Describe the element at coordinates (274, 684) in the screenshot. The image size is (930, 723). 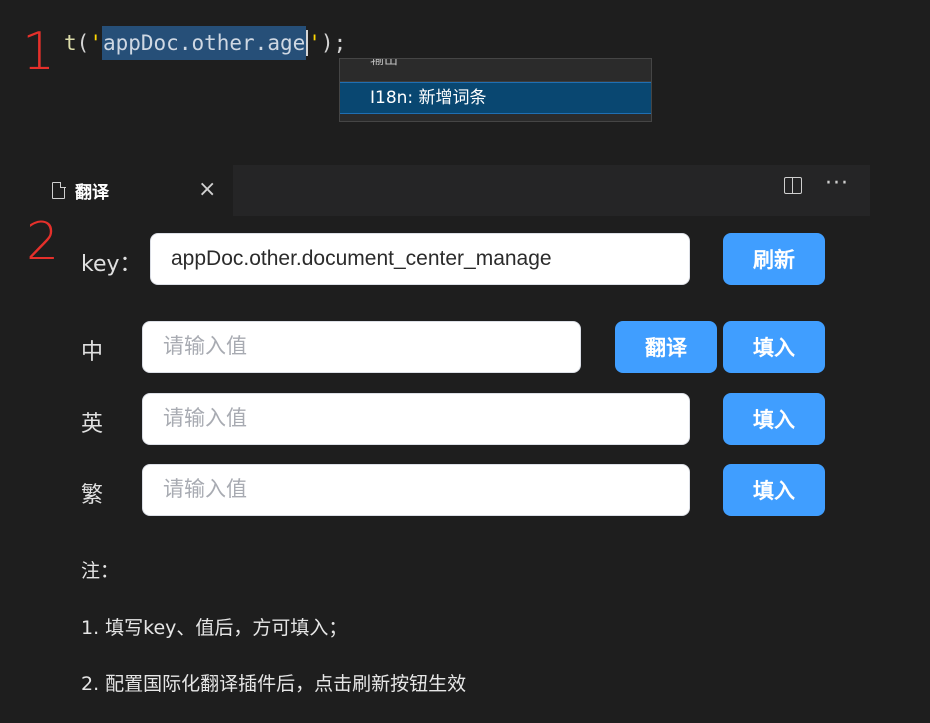
I see `note-line-2: 2. 配置国际化翻译插件后，点击刷新按钮生效` at that location.